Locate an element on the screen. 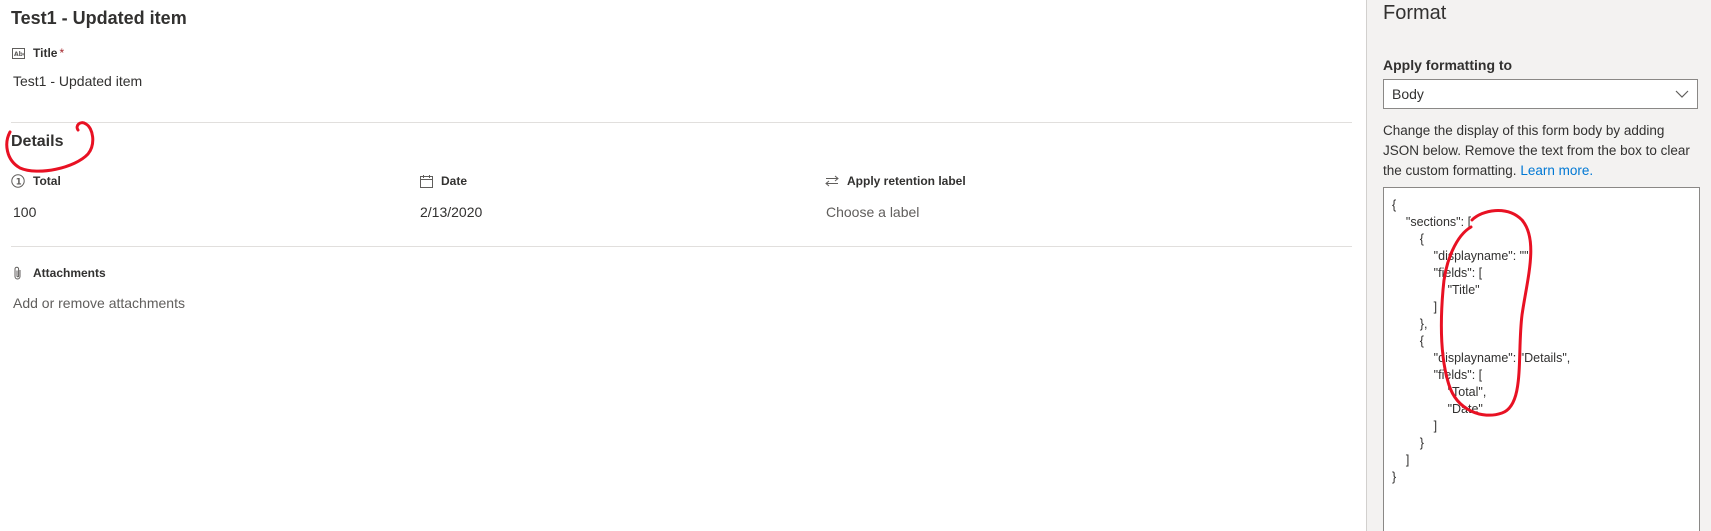  number-circle-icon: 1 is located at coordinates (18, 181).